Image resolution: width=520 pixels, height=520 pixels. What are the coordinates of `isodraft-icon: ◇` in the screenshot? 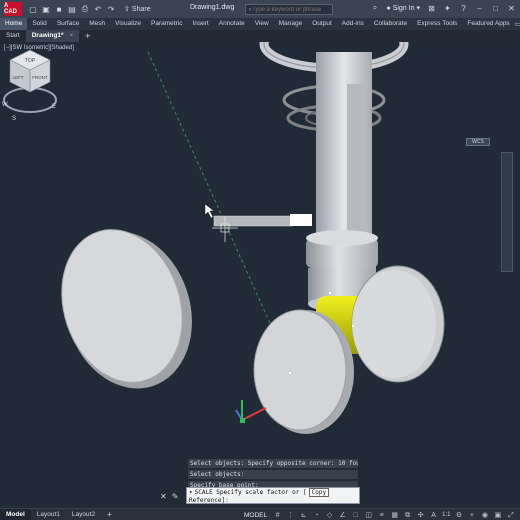 It's located at (329, 515).